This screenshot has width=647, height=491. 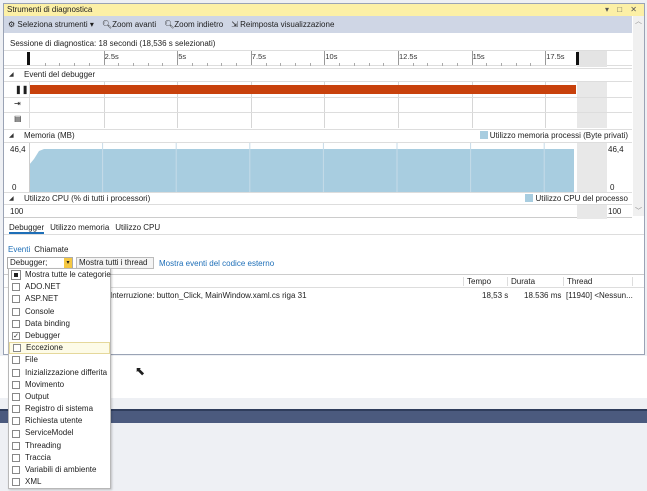 I want to click on zoom-in-icon: 🔍︎, so click(x=107, y=24).